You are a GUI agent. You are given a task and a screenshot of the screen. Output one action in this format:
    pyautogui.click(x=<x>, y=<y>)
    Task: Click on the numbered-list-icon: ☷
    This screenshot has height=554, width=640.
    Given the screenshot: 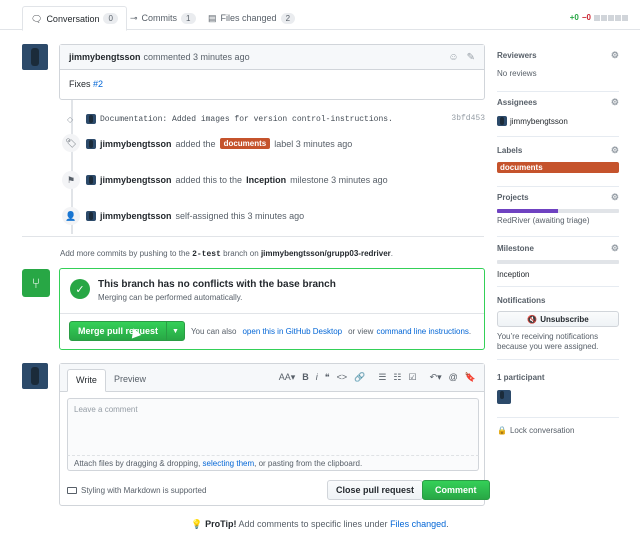 What is the action you would take?
    pyautogui.click(x=397, y=377)
    